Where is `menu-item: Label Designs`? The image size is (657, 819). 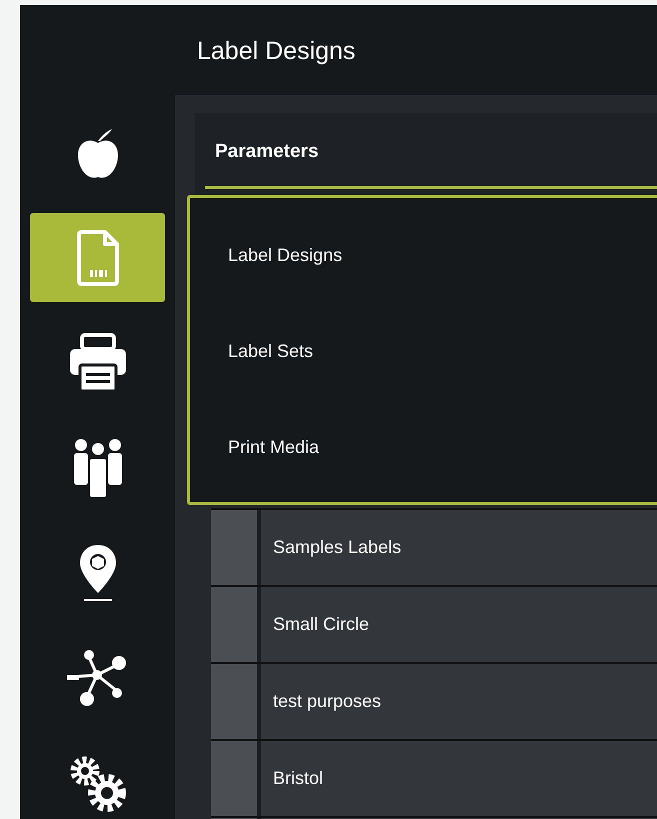
menu-item: Label Designs is located at coordinates (266, 255).